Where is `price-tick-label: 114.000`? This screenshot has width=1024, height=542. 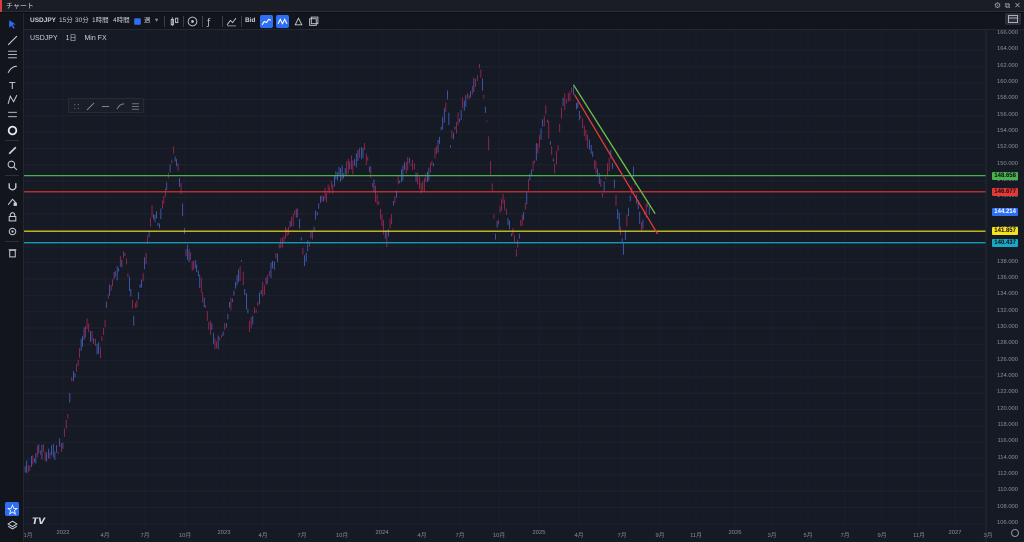
price-tick-label: 114.000 is located at coordinates (1007, 457).